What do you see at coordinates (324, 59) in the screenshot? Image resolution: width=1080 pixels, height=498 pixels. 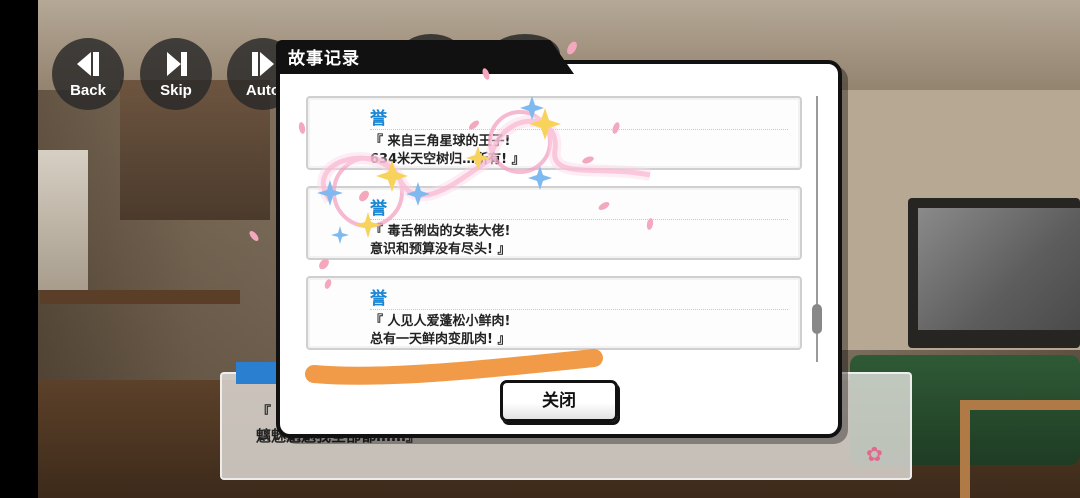 I see `story-log-title: 故事记录` at bounding box center [324, 59].